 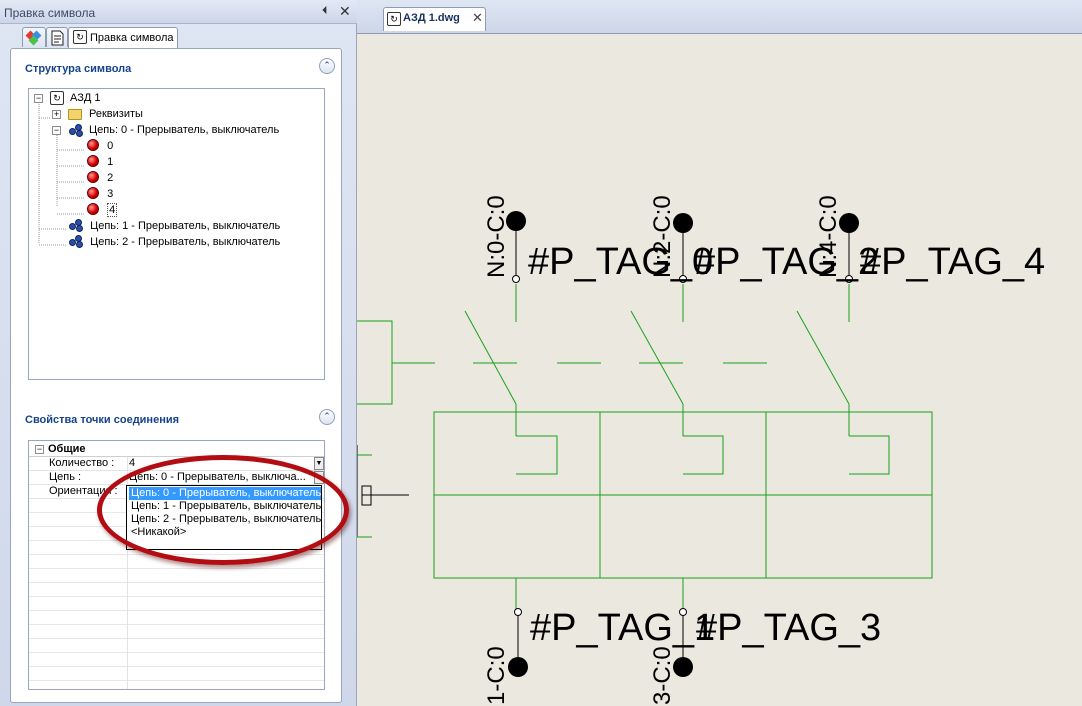 I want to click on highlight-ellipse, so click(x=223, y=510).